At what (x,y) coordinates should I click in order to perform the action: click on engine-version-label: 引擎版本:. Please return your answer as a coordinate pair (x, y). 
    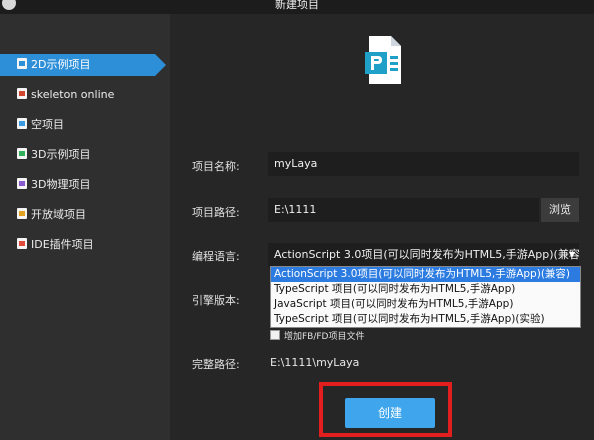
    Looking at the image, I should click on (216, 300).